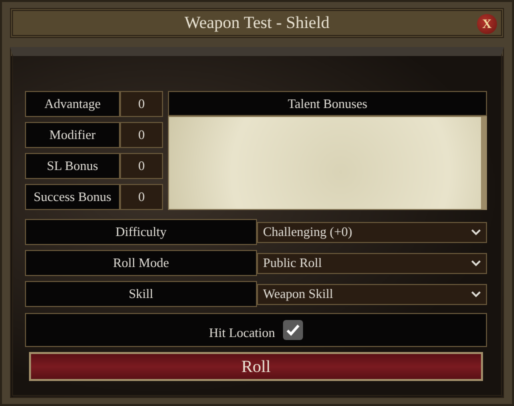 Image resolution: width=514 pixels, height=406 pixels. What do you see at coordinates (242, 332) in the screenshot?
I see `field-label: Hit Location` at bounding box center [242, 332].